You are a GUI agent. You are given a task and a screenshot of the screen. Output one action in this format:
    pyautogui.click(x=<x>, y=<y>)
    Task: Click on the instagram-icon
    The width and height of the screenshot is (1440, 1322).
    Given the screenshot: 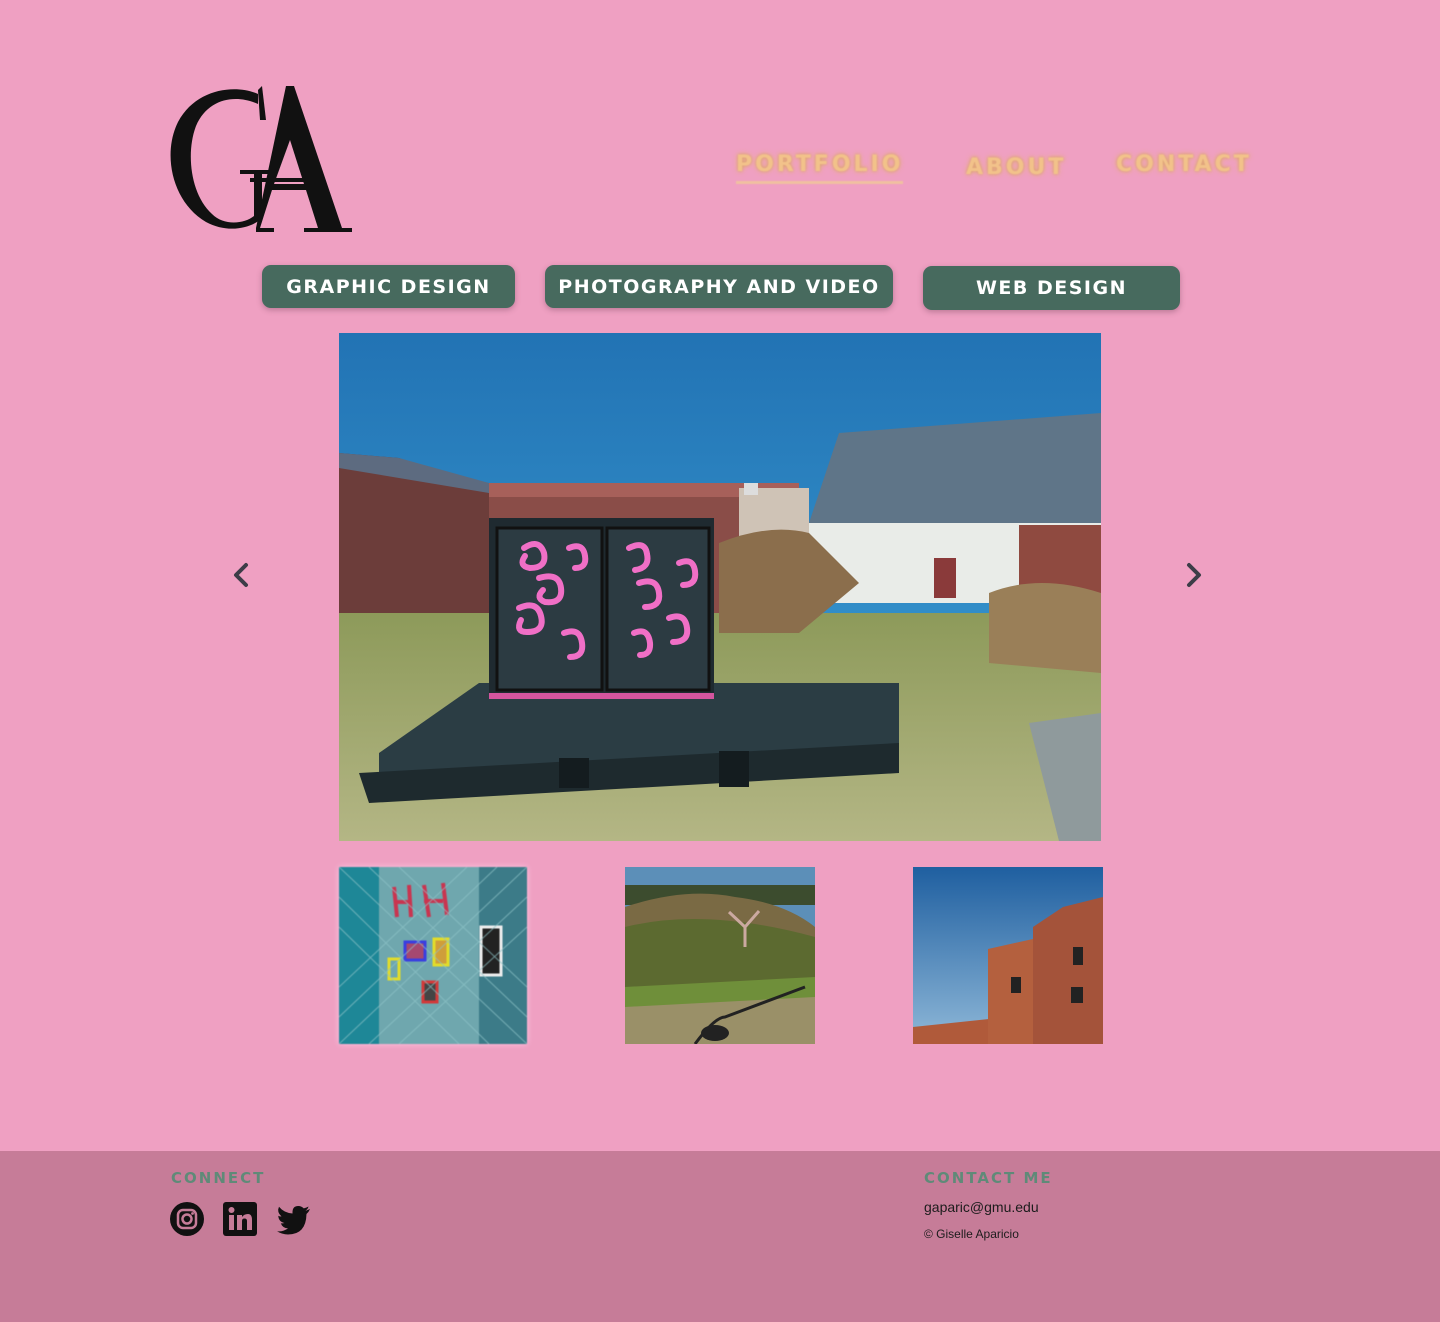 What is the action you would take?
    pyautogui.click(x=187, y=1219)
    